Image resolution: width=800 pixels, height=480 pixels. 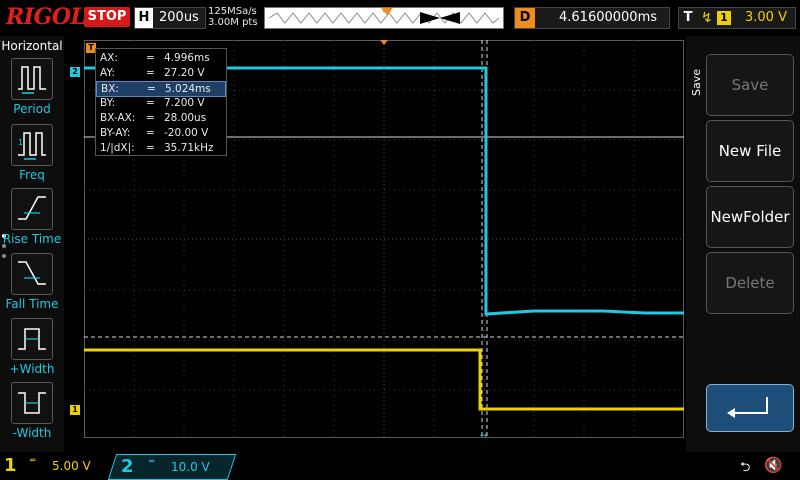 I want to click on positive-width-icon, so click(x=32, y=339).